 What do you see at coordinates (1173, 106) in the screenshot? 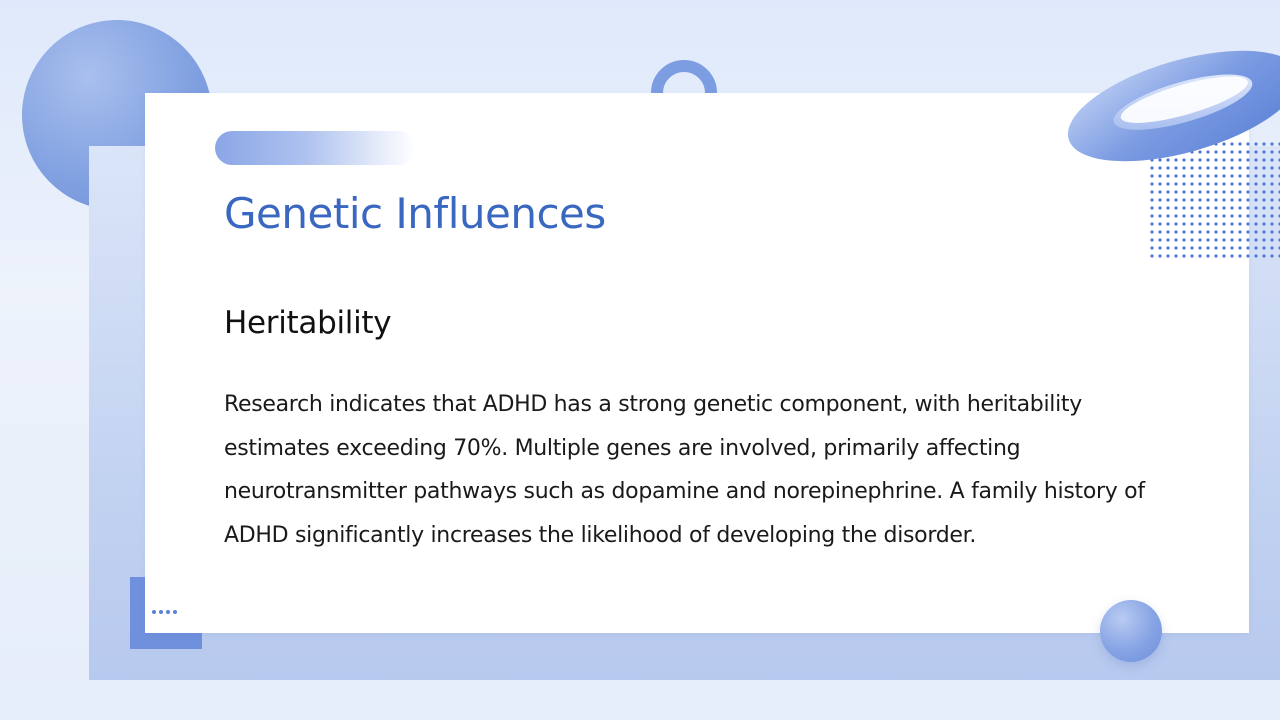
I see `decorative-3d-ring` at bounding box center [1173, 106].